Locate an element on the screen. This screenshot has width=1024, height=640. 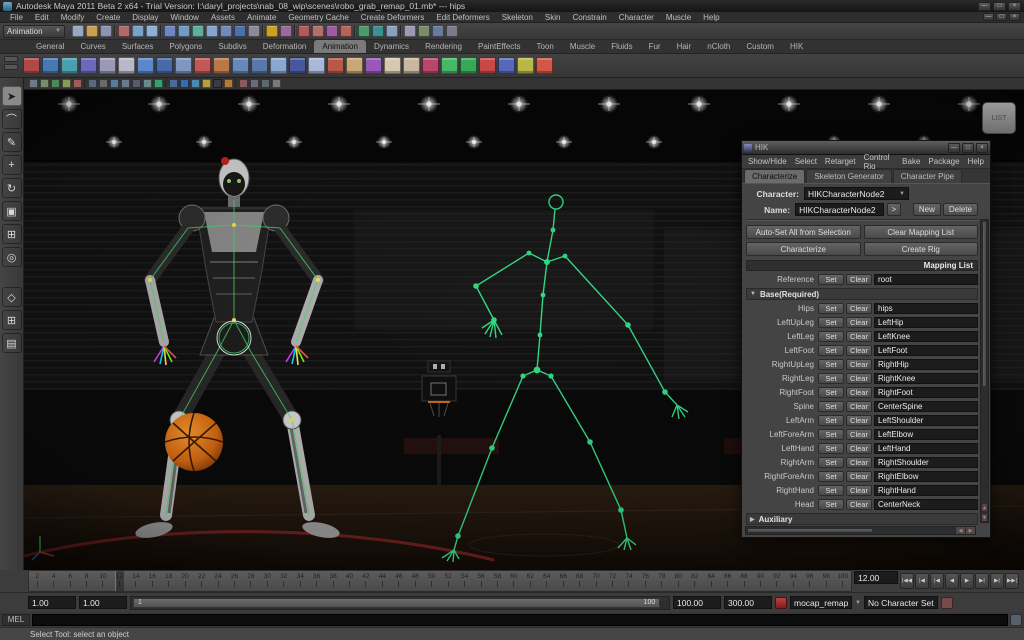
output-connections-icon is located at coordinates (318, 31).